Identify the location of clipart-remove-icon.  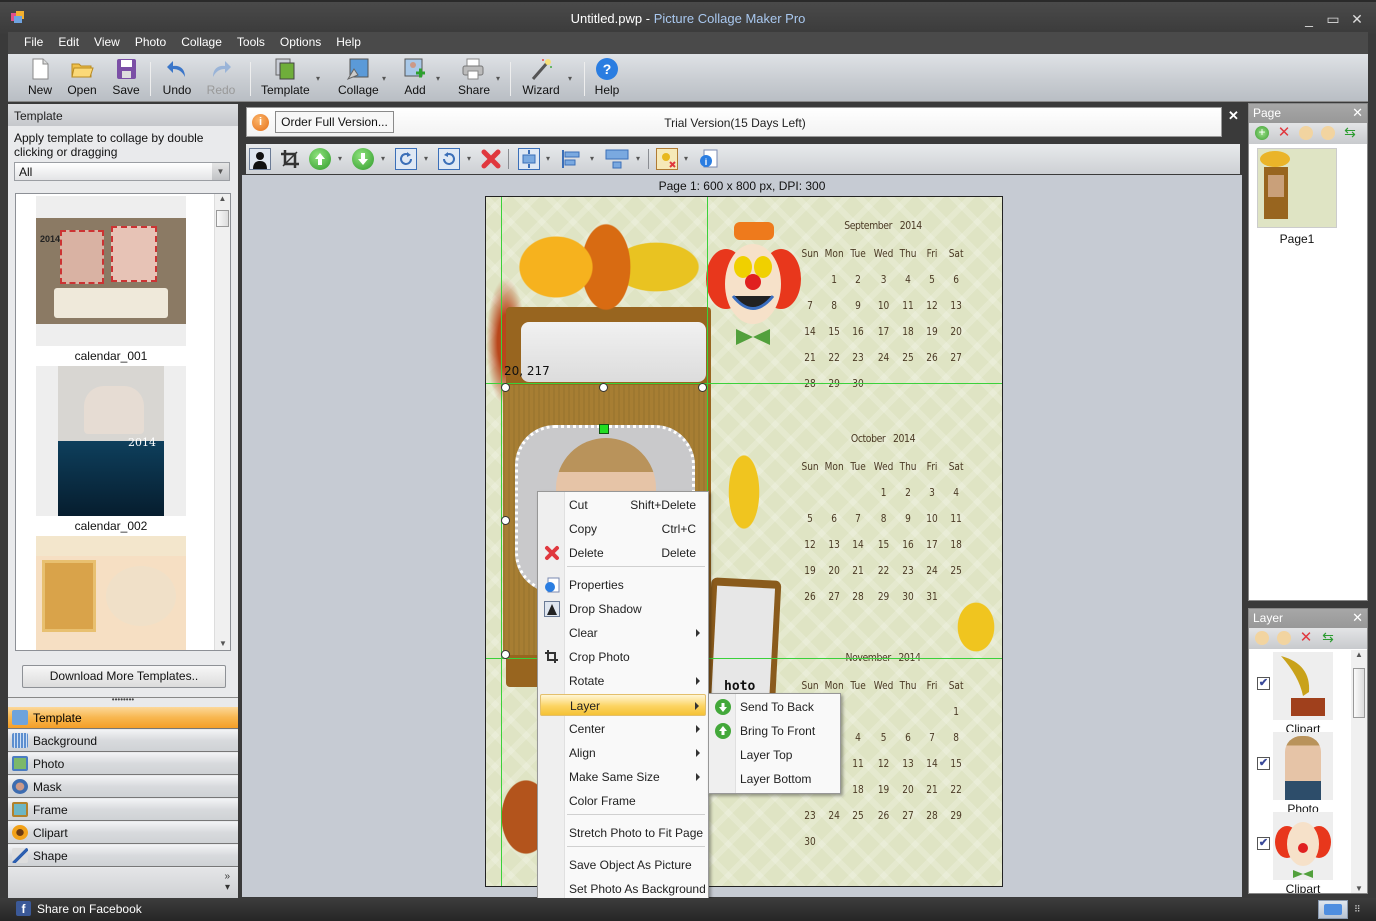
(667, 159).